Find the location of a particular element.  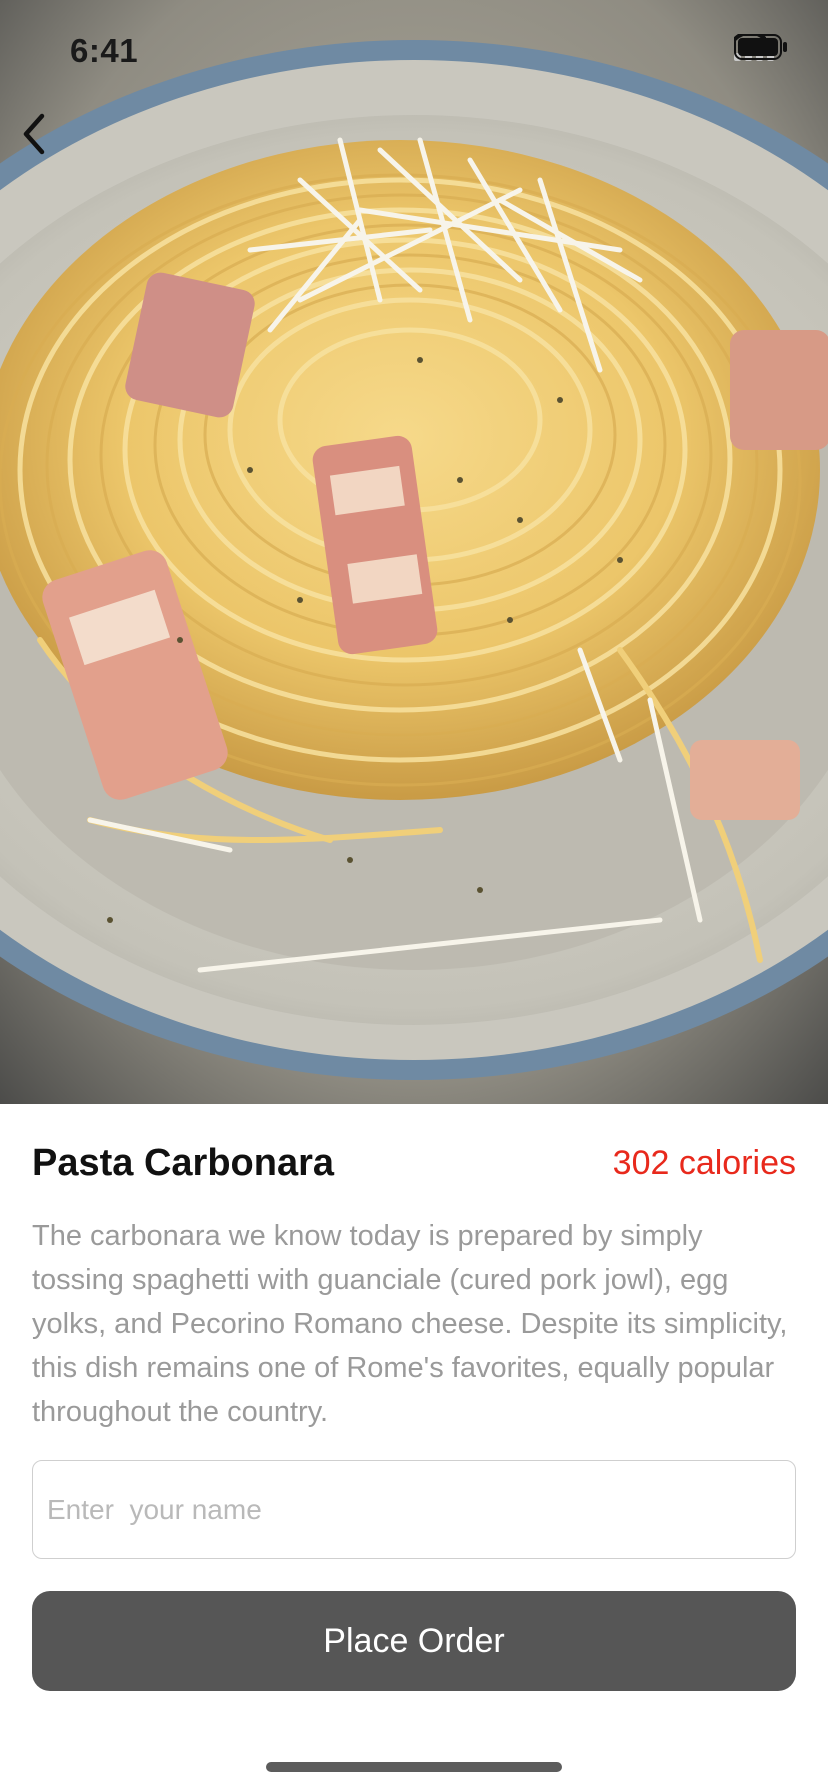

status-icons is located at coordinates (766, 49).